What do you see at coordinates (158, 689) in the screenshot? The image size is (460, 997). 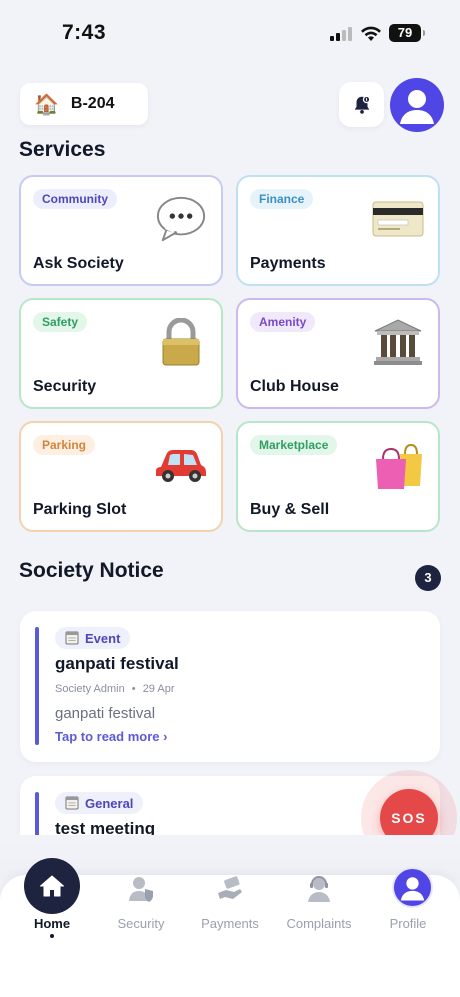 I see `notice-date: 29 Apr` at bounding box center [158, 689].